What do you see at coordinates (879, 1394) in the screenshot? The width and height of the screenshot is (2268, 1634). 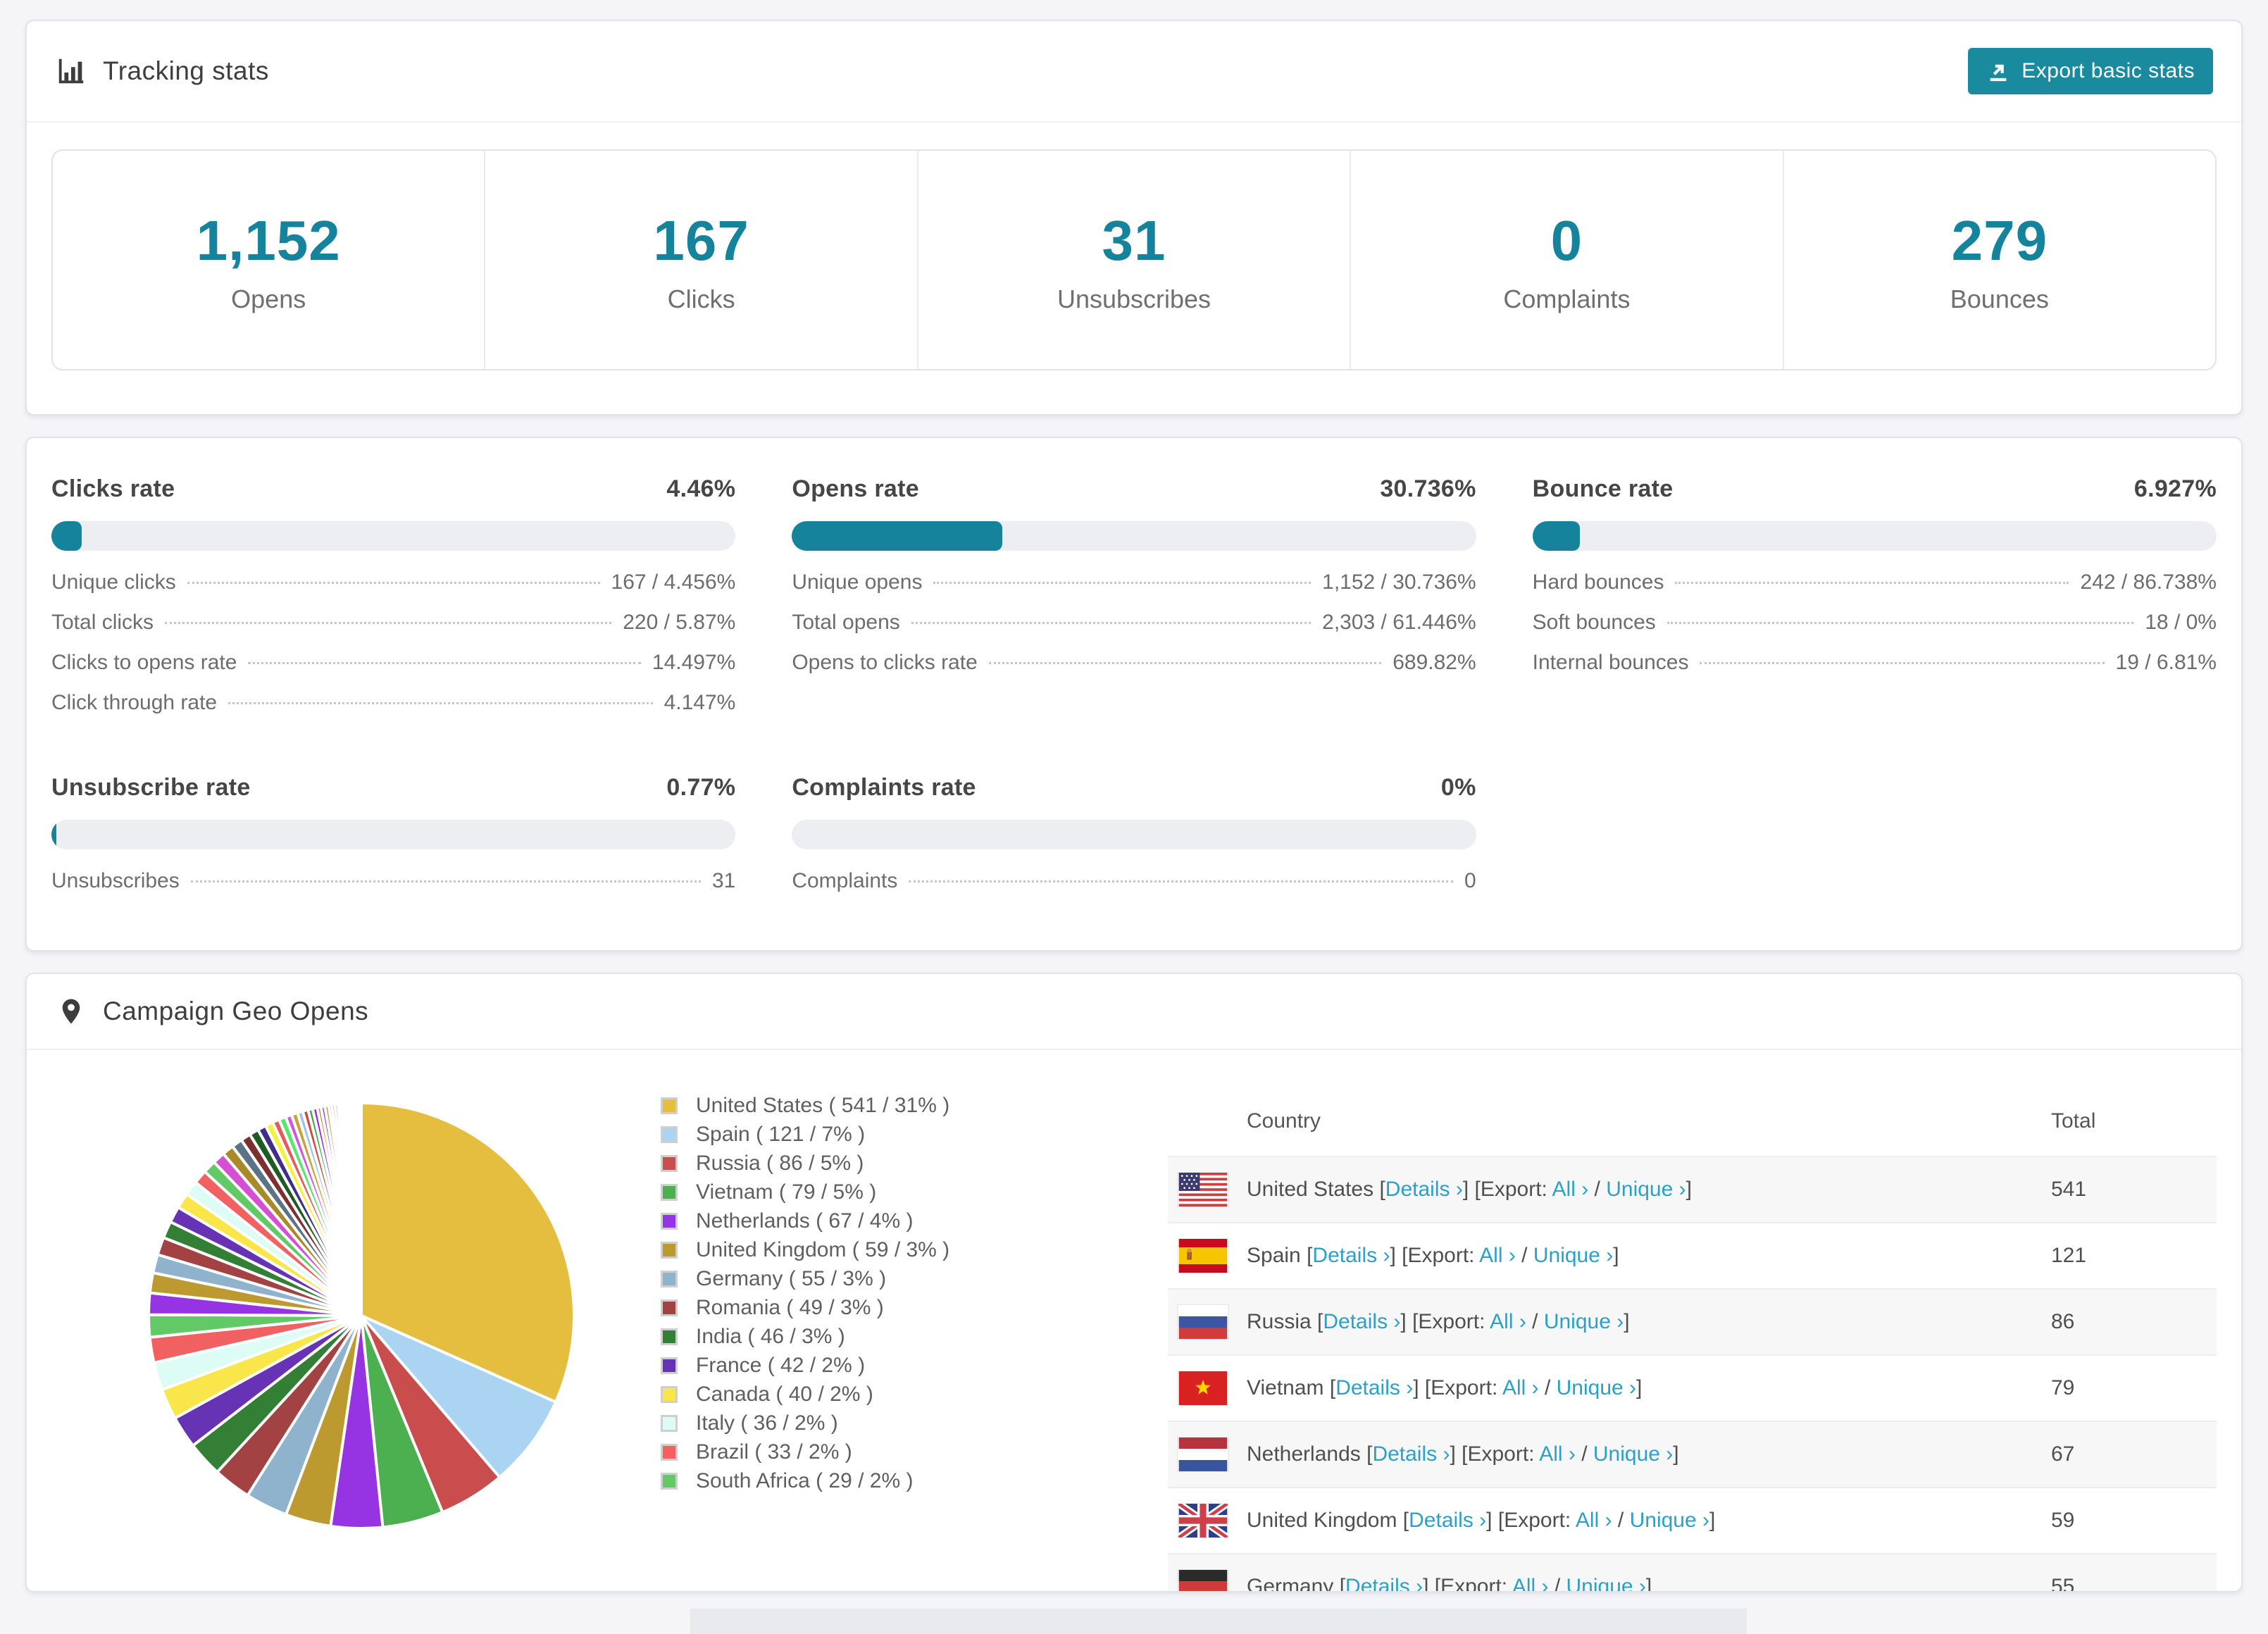 I see `legend-item-canada: Canada ( 40 / 2% )` at bounding box center [879, 1394].